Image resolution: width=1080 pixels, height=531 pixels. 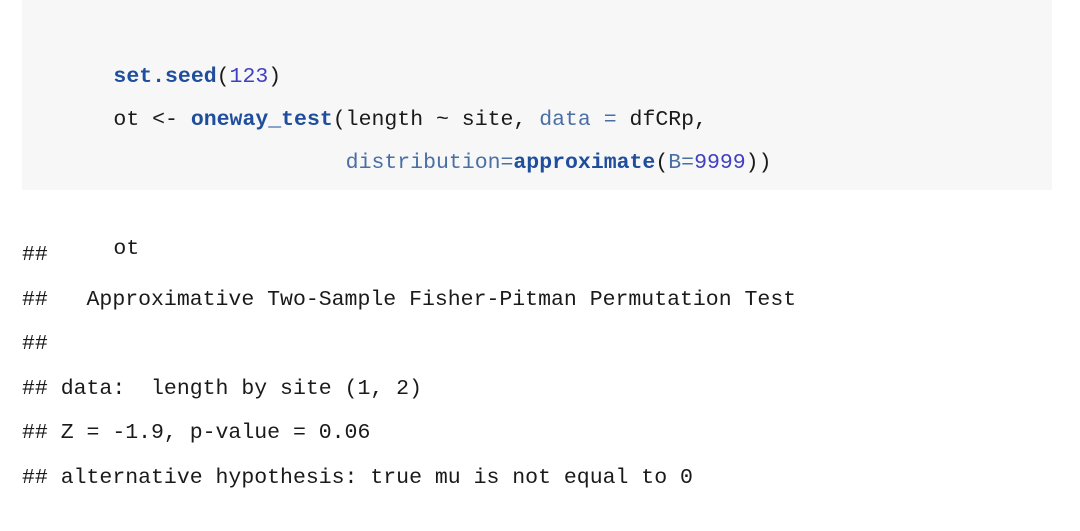 What do you see at coordinates (661, 120) in the screenshot?
I see `code-token-value: dfCRp,` at bounding box center [661, 120].